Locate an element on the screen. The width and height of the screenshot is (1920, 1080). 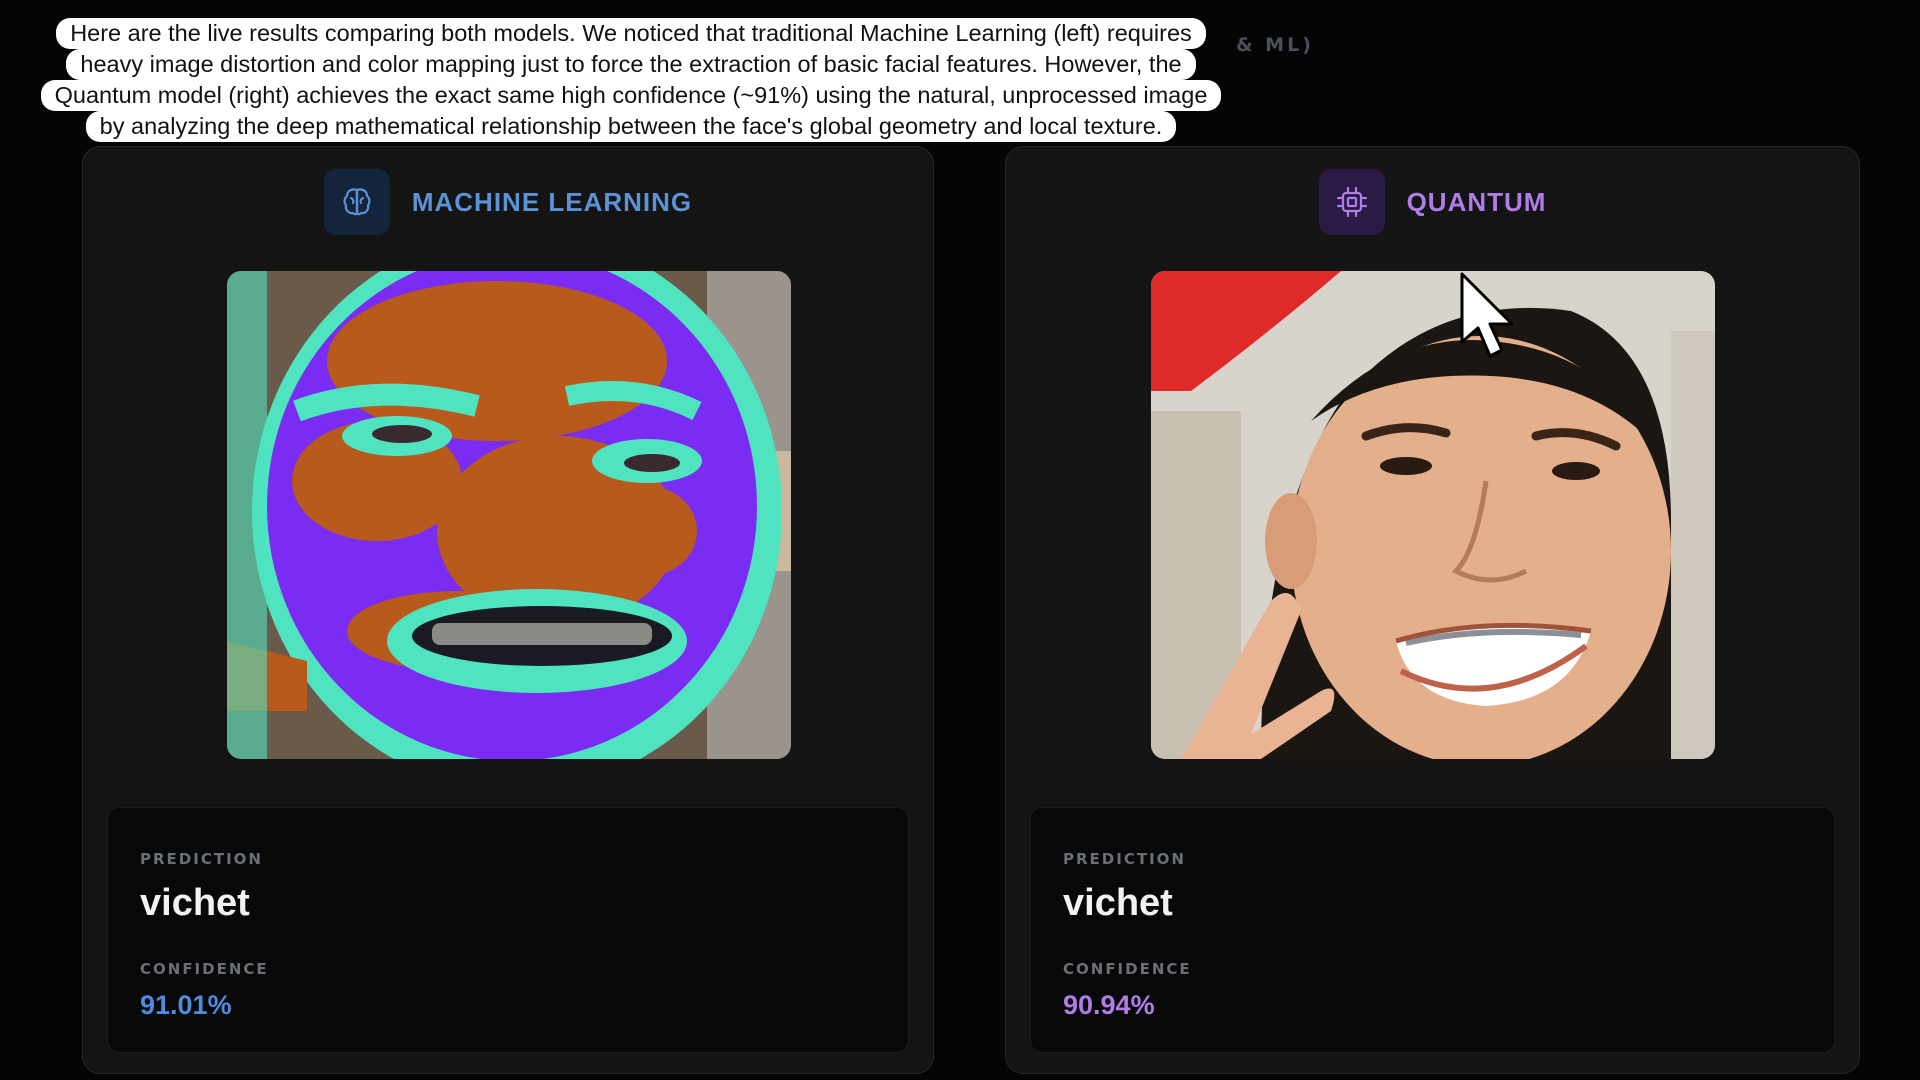
prediction-panel: PREDICTION vichet CONFIDENCE 91.01% is located at coordinates (508, 930).